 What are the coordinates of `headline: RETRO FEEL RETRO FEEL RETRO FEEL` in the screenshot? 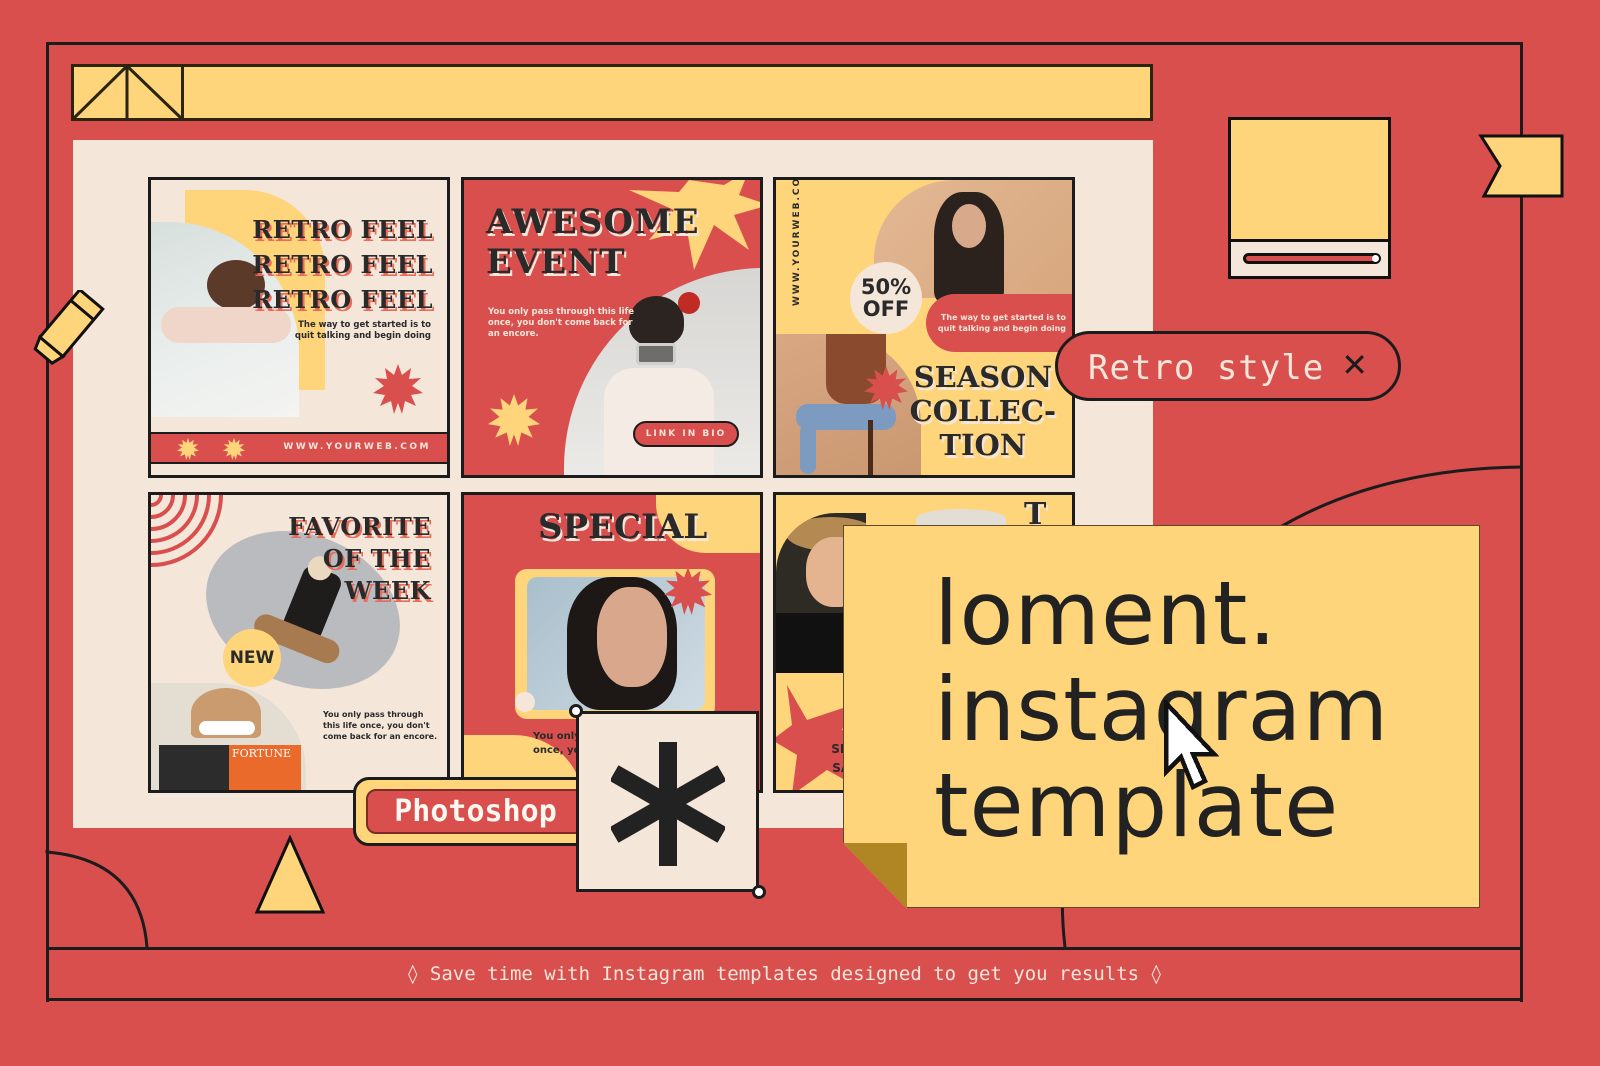 It's located at (342, 264).